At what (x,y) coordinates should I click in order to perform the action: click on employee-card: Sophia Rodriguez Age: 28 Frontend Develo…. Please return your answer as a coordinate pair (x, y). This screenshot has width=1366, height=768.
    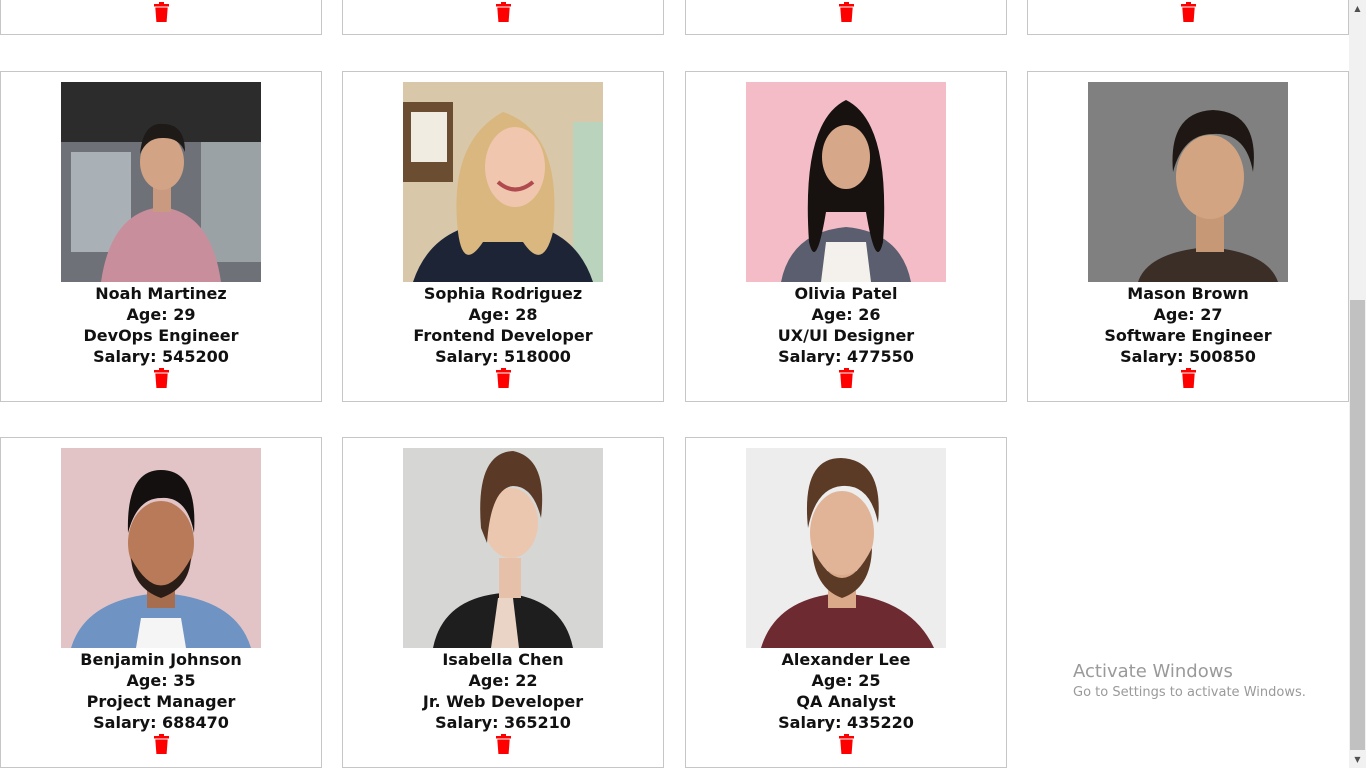
    Looking at the image, I should click on (503, 236).